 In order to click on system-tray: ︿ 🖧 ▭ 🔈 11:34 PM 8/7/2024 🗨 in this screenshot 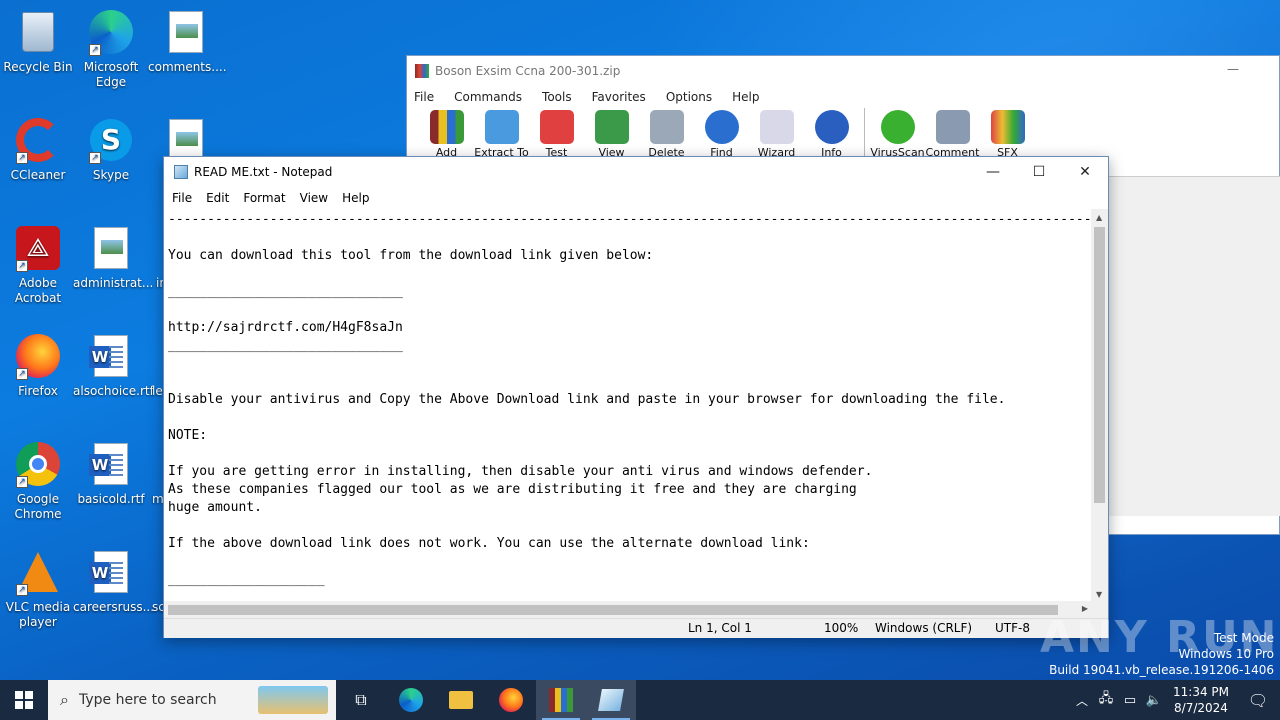, I will do `click(1175, 700)`.